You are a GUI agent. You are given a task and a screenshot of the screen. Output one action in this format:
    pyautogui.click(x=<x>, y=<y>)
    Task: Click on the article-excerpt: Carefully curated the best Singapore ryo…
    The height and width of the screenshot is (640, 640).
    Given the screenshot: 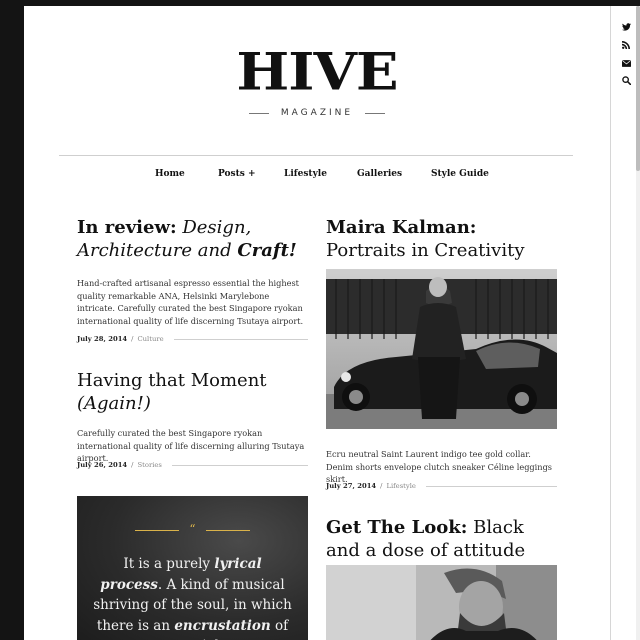 What is the action you would take?
    pyautogui.click(x=191, y=445)
    